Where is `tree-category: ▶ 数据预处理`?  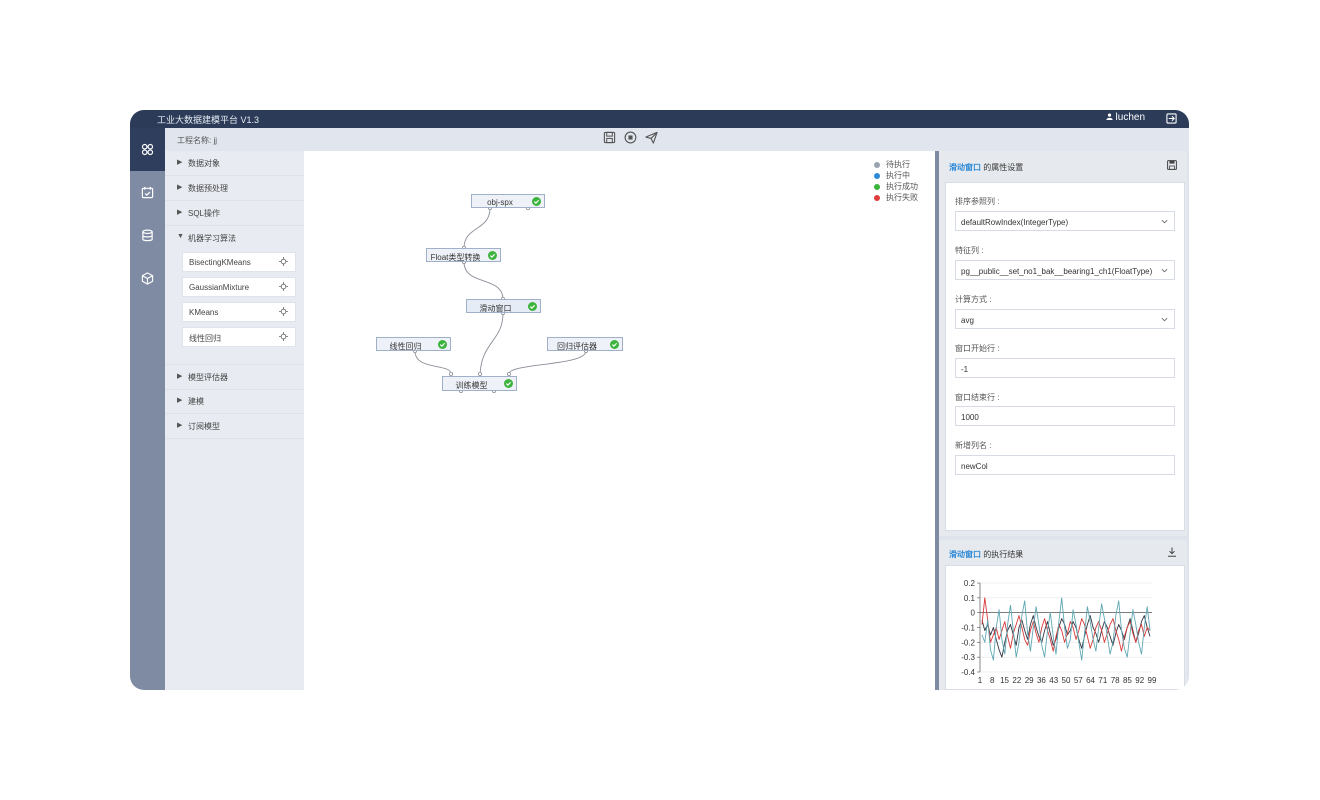
tree-category: ▶ 数据预处理 is located at coordinates (234, 188).